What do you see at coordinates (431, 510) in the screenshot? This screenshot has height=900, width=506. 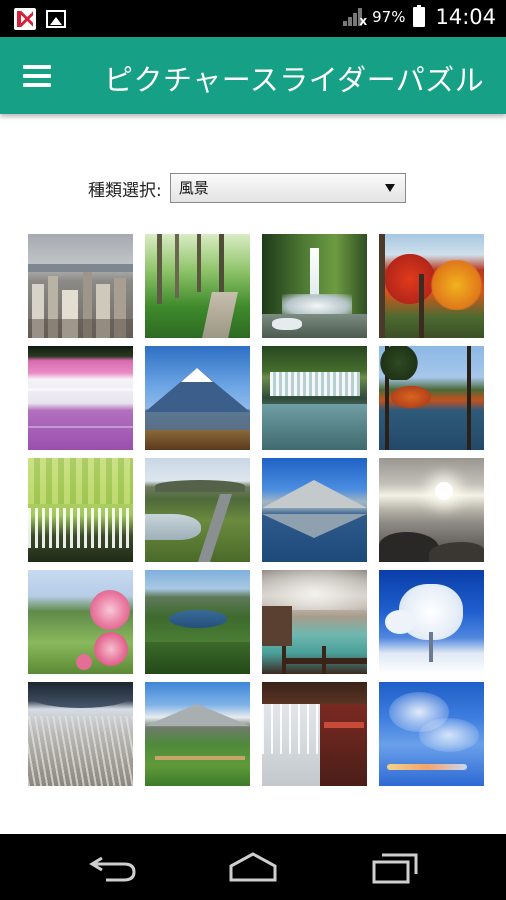 I see `thumbnail-sunset-coast` at bounding box center [431, 510].